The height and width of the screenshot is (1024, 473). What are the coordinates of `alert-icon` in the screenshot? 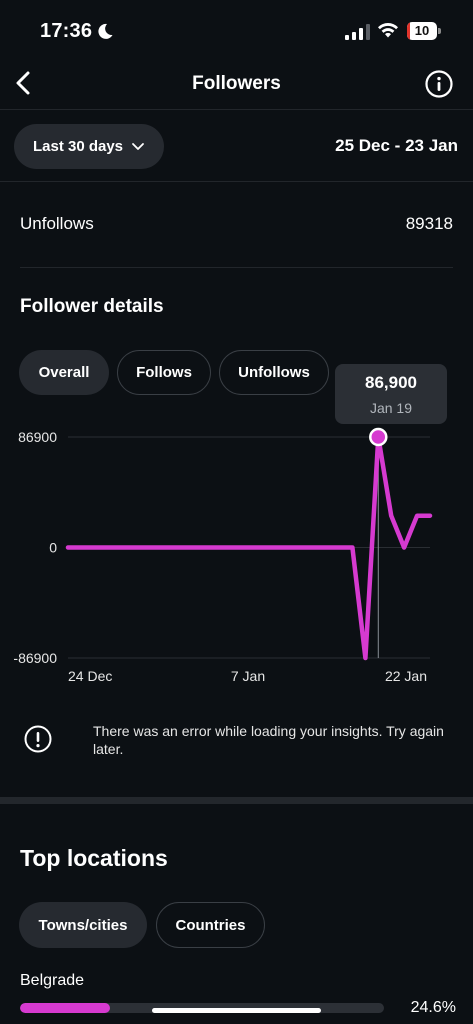 It's located at (38, 739).